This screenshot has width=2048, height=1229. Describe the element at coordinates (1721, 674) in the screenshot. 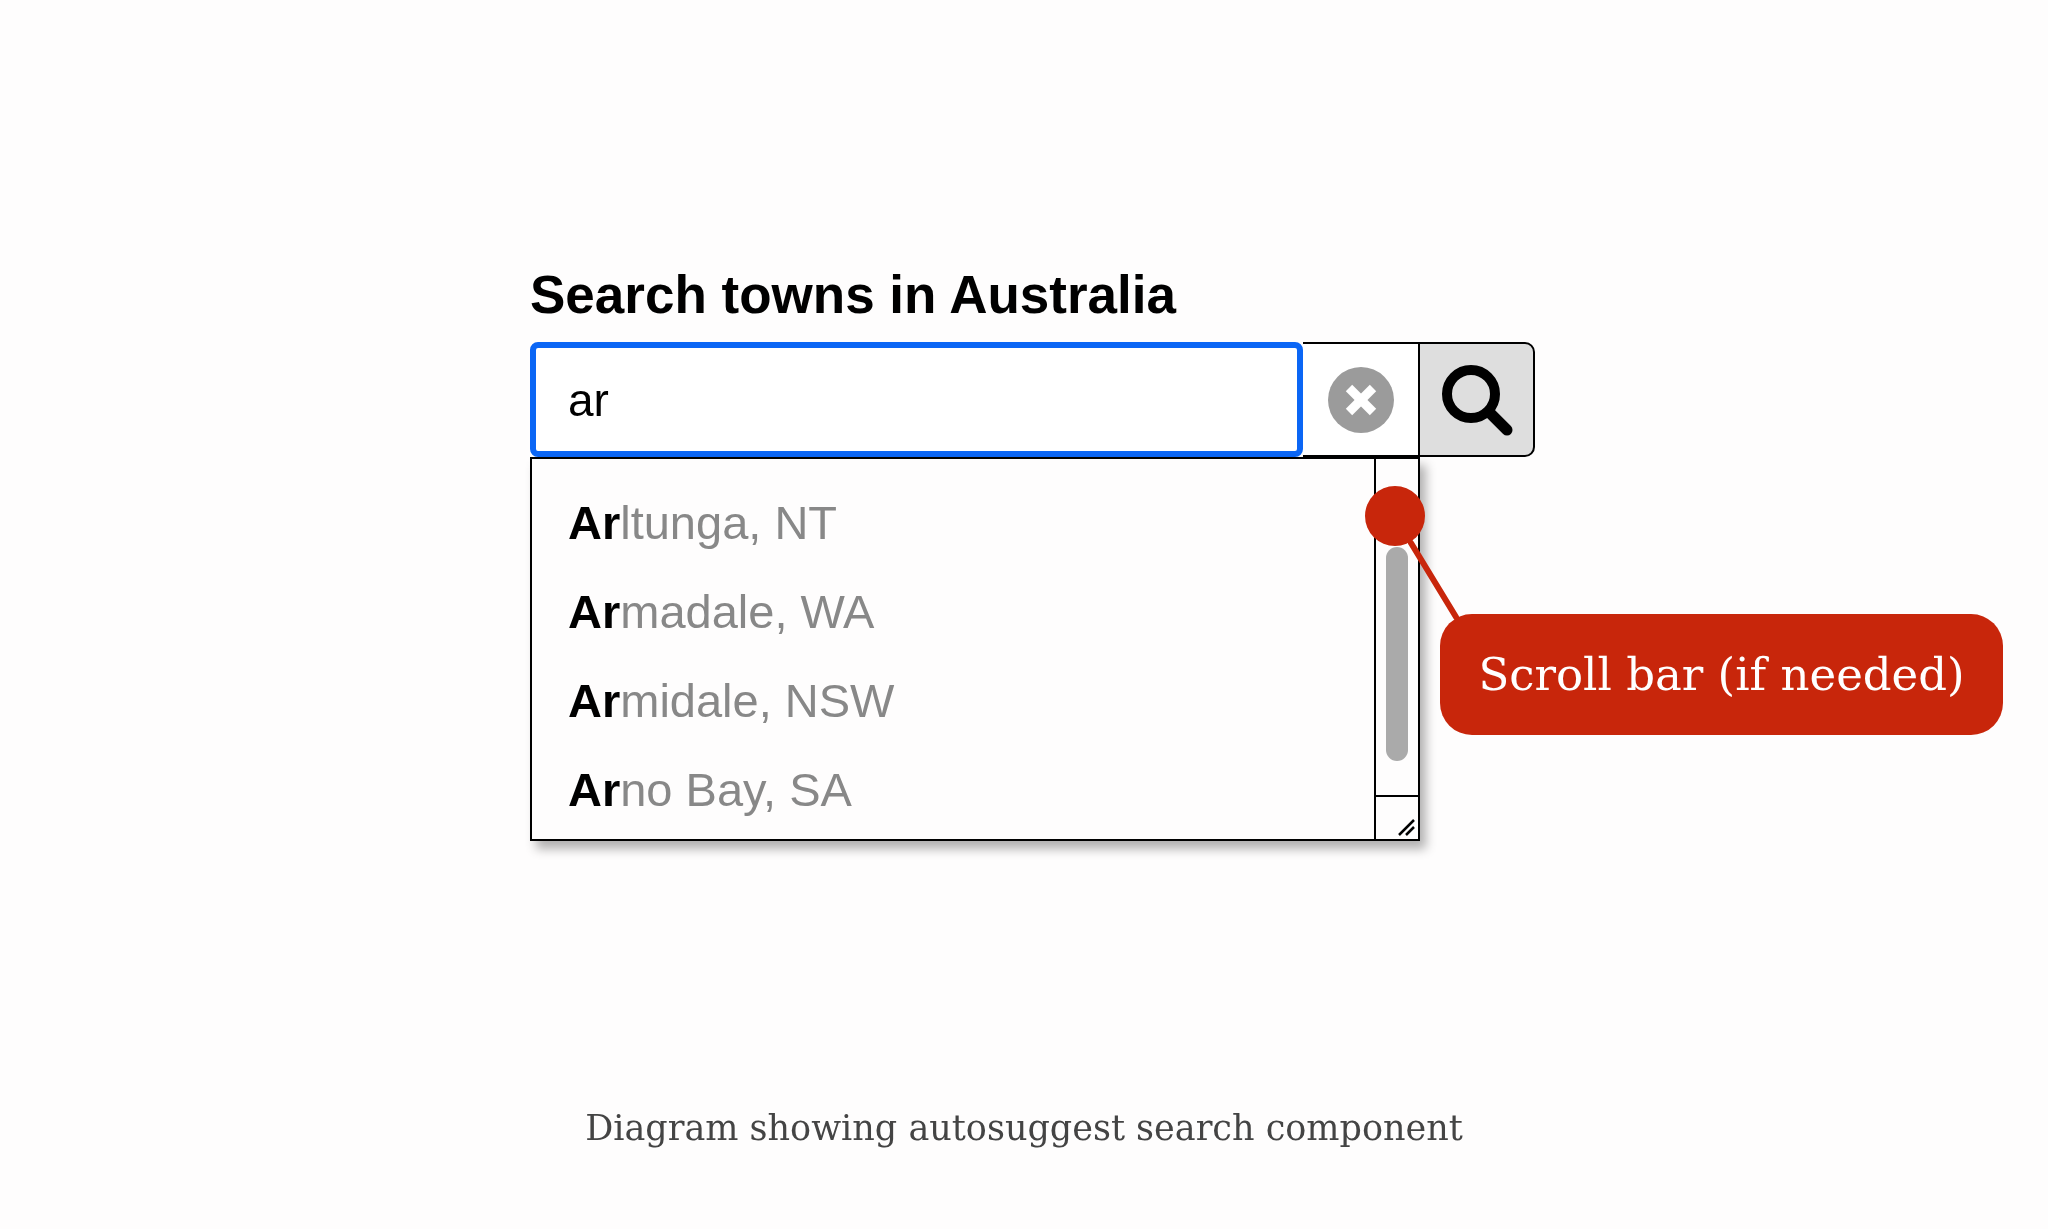

I see `callout-label: Scroll bar (if needed)` at that location.